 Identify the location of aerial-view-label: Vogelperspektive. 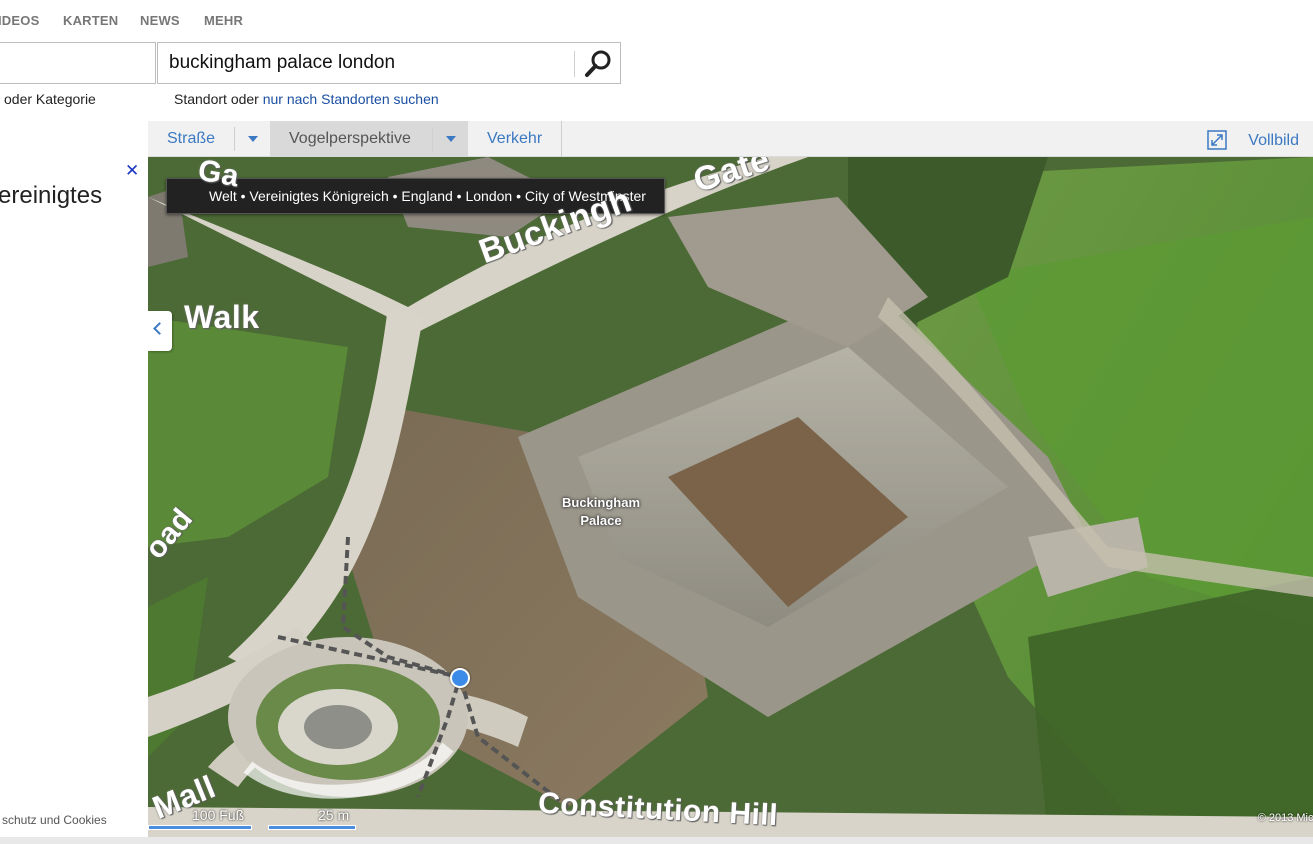
(350, 138).